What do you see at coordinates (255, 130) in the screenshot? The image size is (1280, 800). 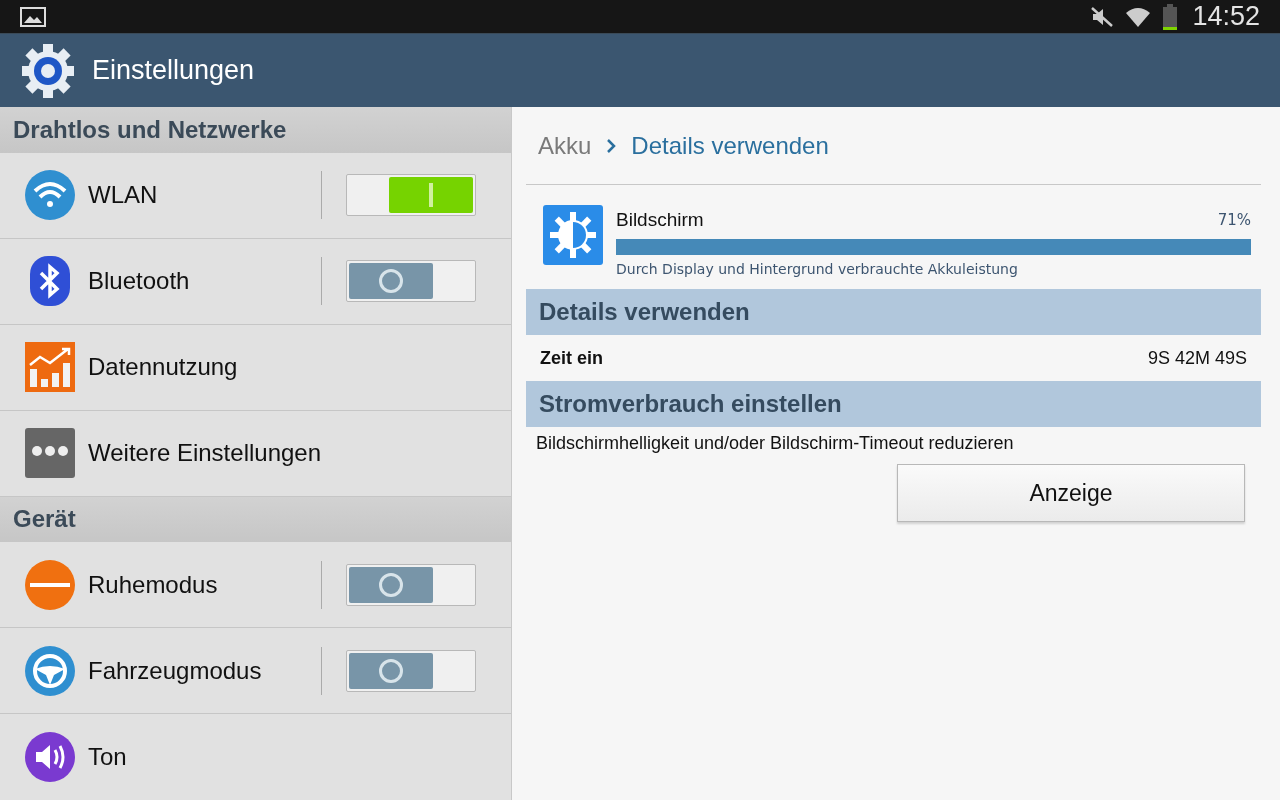 I see `section-header: Drahtlos und Netzwerke` at bounding box center [255, 130].